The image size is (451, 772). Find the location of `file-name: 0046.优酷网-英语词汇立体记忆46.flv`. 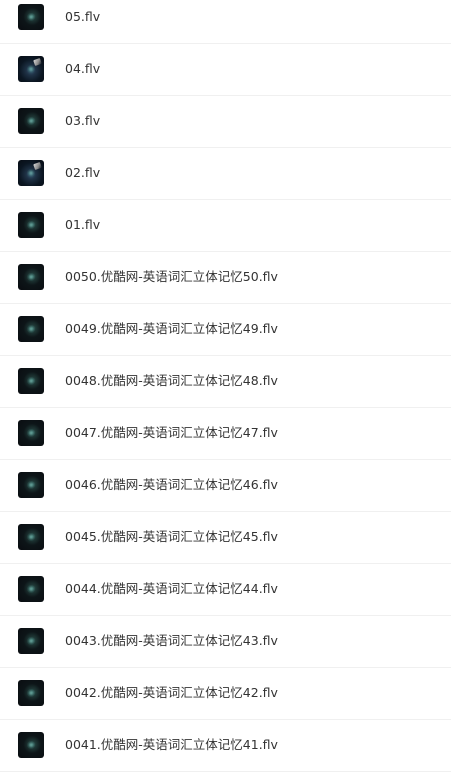

file-name: 0046.优酷网-英语词汇立体记忆46.flv is located at coordinates (171, 484).